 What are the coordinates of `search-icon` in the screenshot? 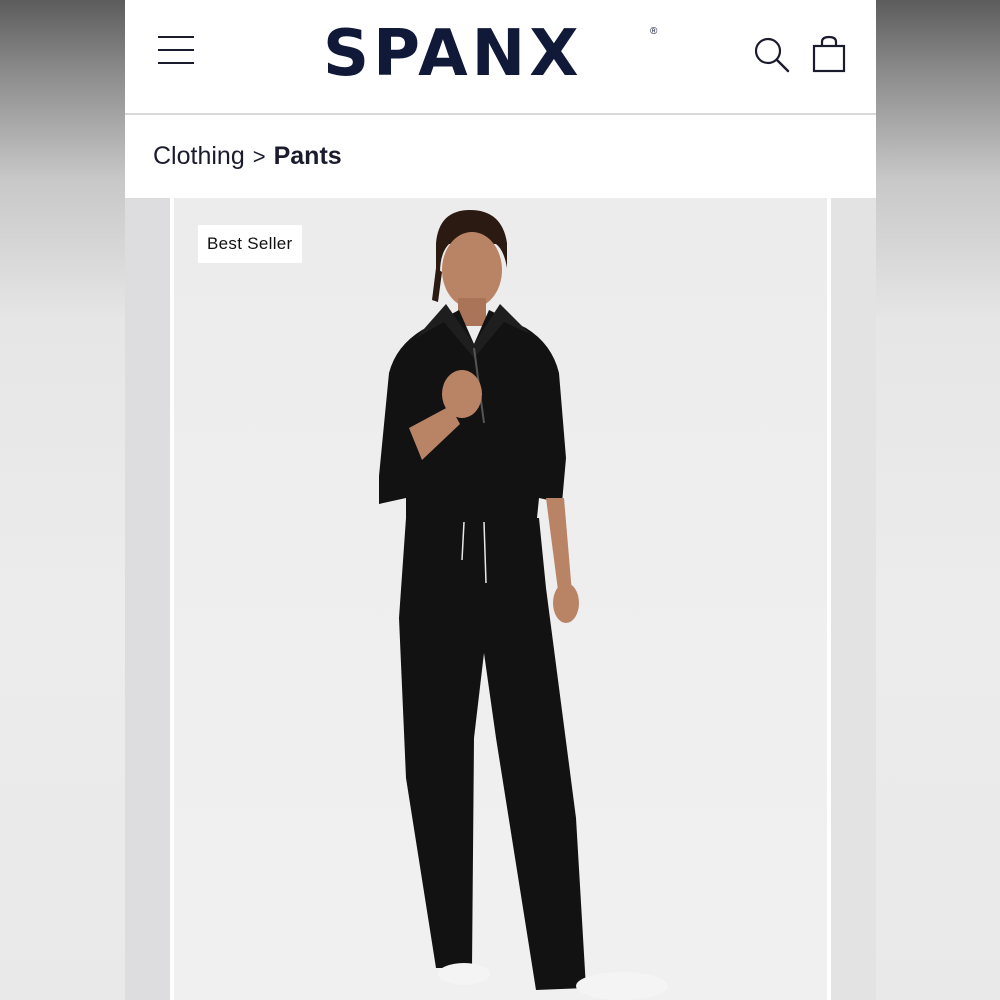 It's located at (772, 55).